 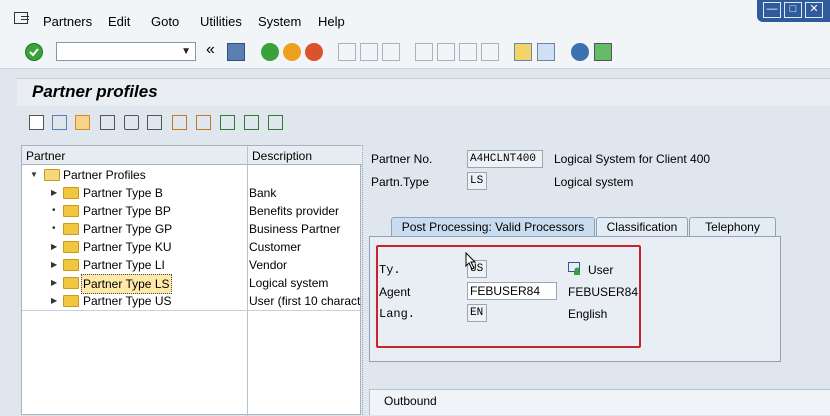 What do you see at coordinates (732, 227) in the screenshot?
I see `tab-telephony: Telephony` at bounding box center [732, 227].